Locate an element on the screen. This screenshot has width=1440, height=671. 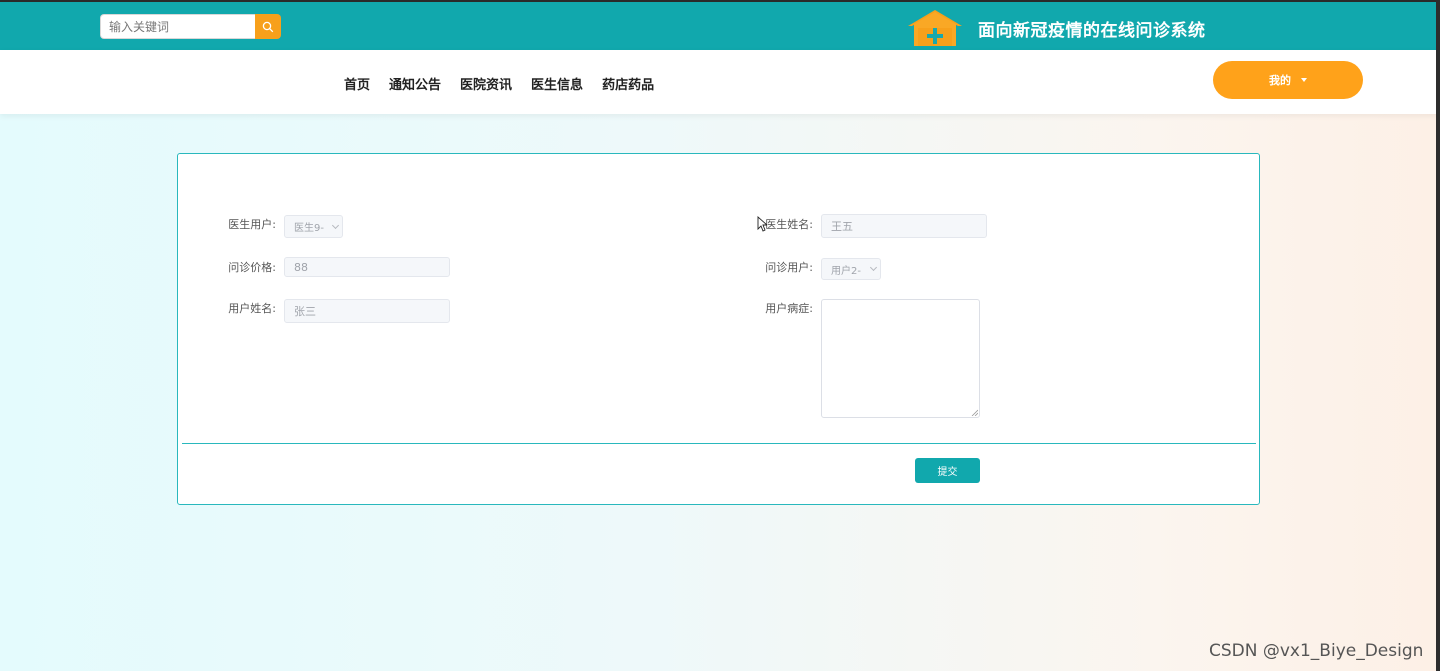
search-box is located at coordinates (190, 26).